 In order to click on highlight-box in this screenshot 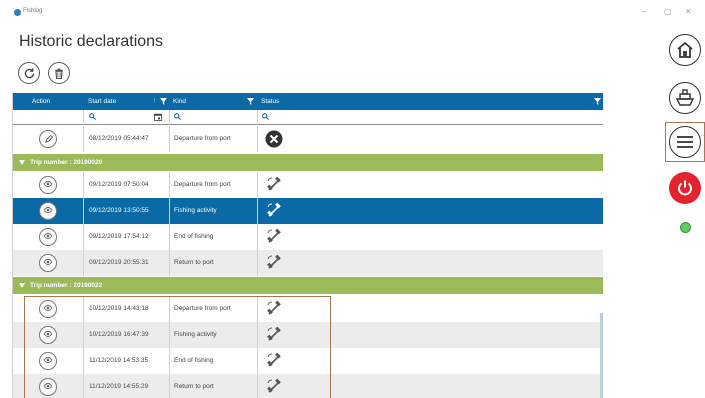, I will do `click(177, 347)`.